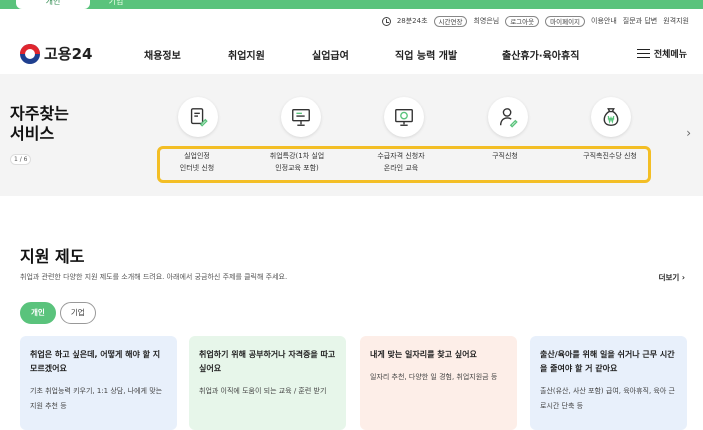 Image resolution: width=703 pixels, height=430 pixels. I want to click on service-item-employment-lecture: 취업특강(1차 실업 인정교육 포함), so click(297, 162).